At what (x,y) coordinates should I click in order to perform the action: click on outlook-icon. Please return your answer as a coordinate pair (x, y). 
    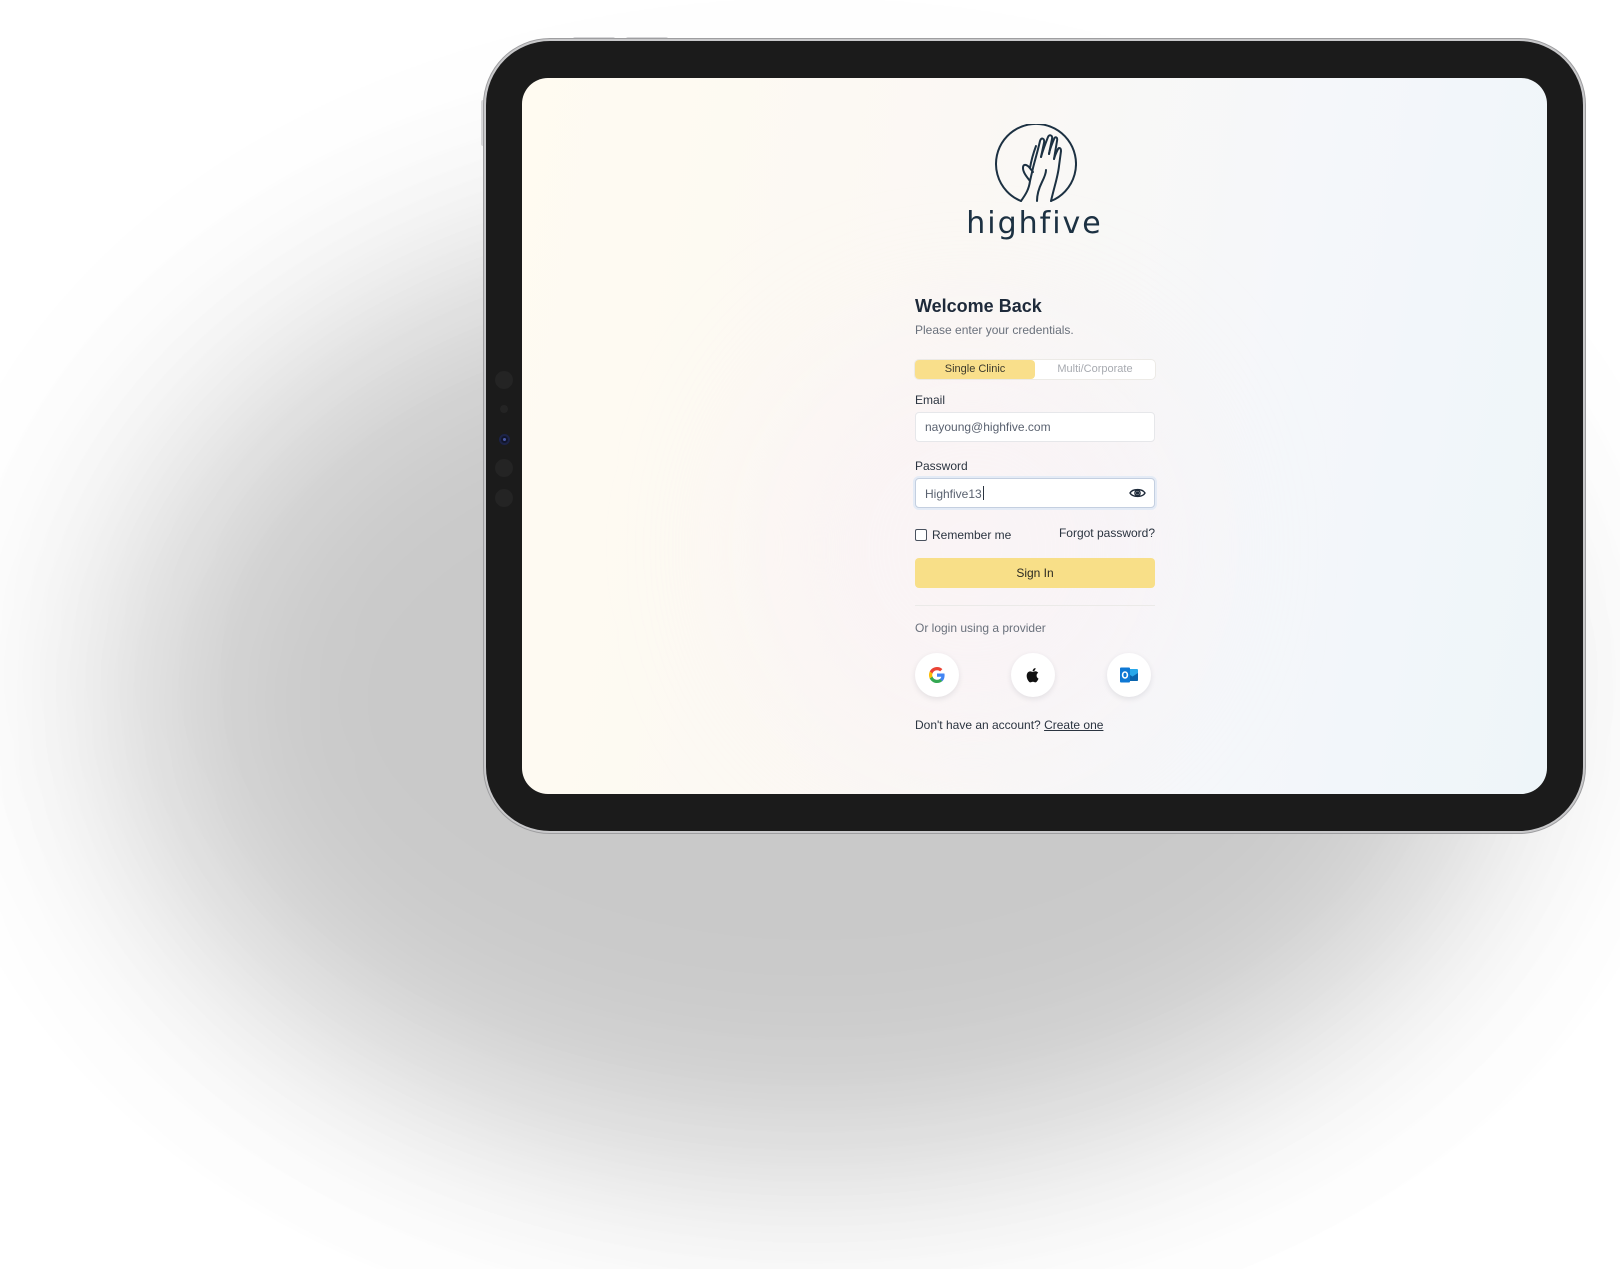
    Looking at the image, I should click on (1129, 675).